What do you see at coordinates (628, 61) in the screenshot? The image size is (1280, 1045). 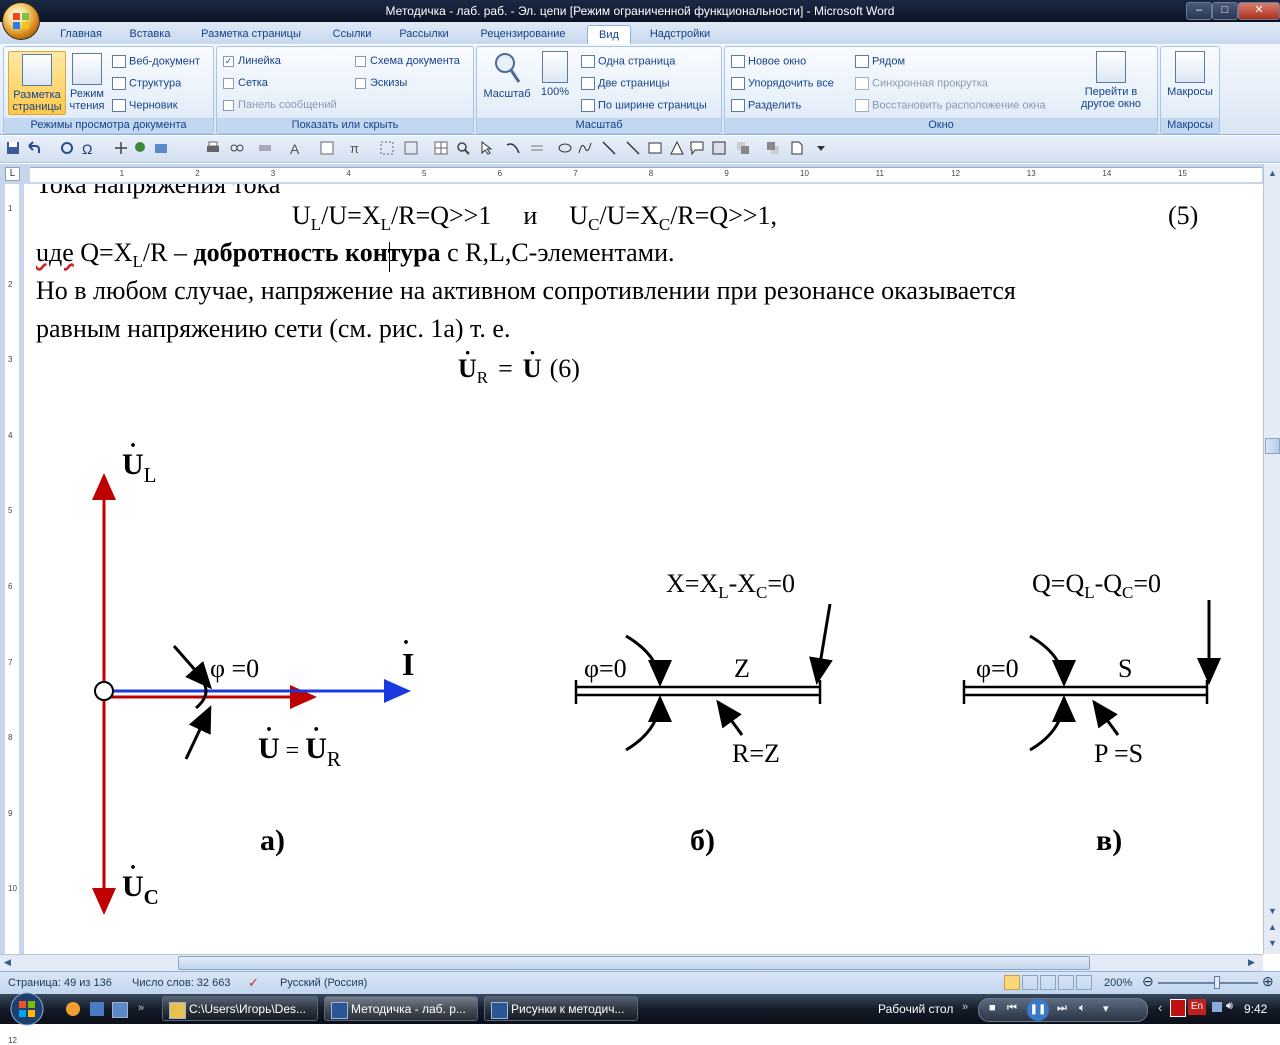 I see `one-page-button: Одна страница` at bounding box center [628, 61].